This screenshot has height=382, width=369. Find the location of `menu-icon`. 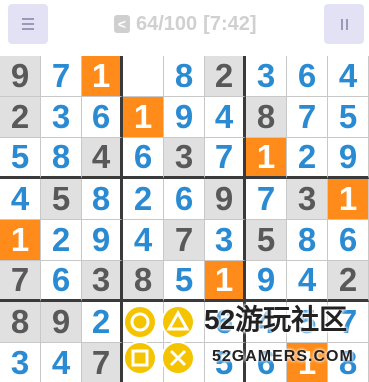

menu-icon is located at coordinates (28, 24).